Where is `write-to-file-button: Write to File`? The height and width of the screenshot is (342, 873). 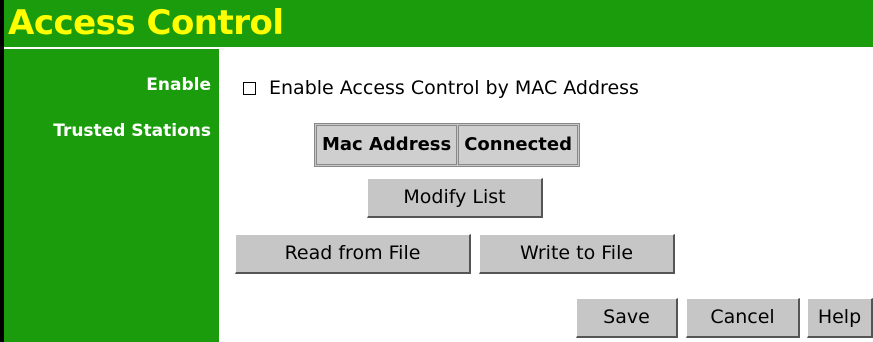 write-to-file-button: Write to File is located at coordinates (577, 254).